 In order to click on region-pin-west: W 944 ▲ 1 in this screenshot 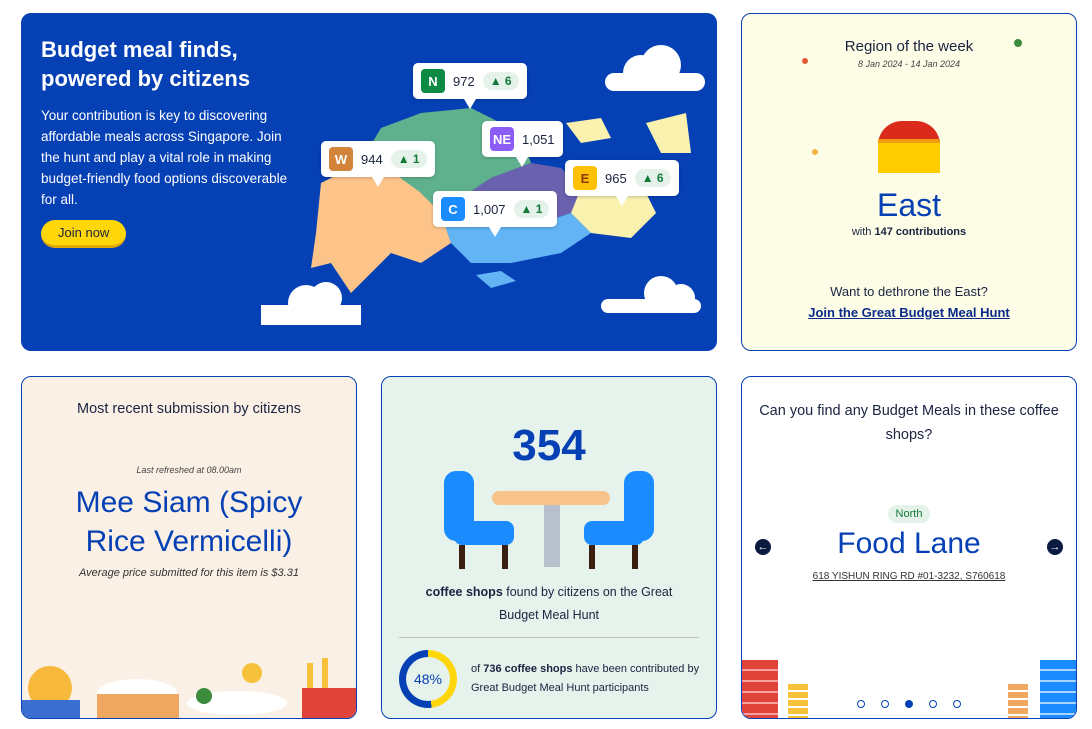, I will do `click(378, 164)`.